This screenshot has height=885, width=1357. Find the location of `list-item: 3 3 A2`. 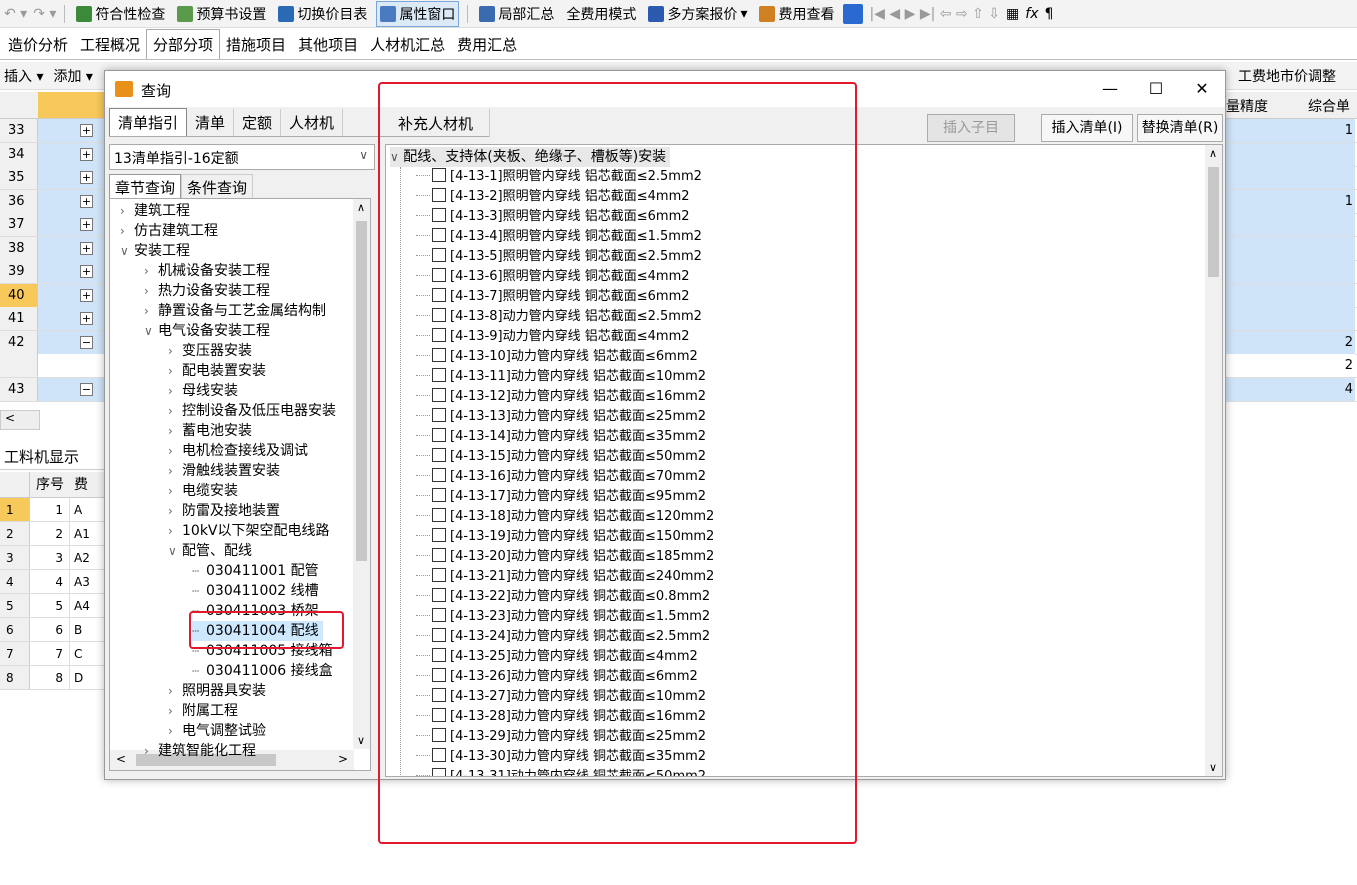

list-item: 3 3 A2 is located at coordinates (52, 558).